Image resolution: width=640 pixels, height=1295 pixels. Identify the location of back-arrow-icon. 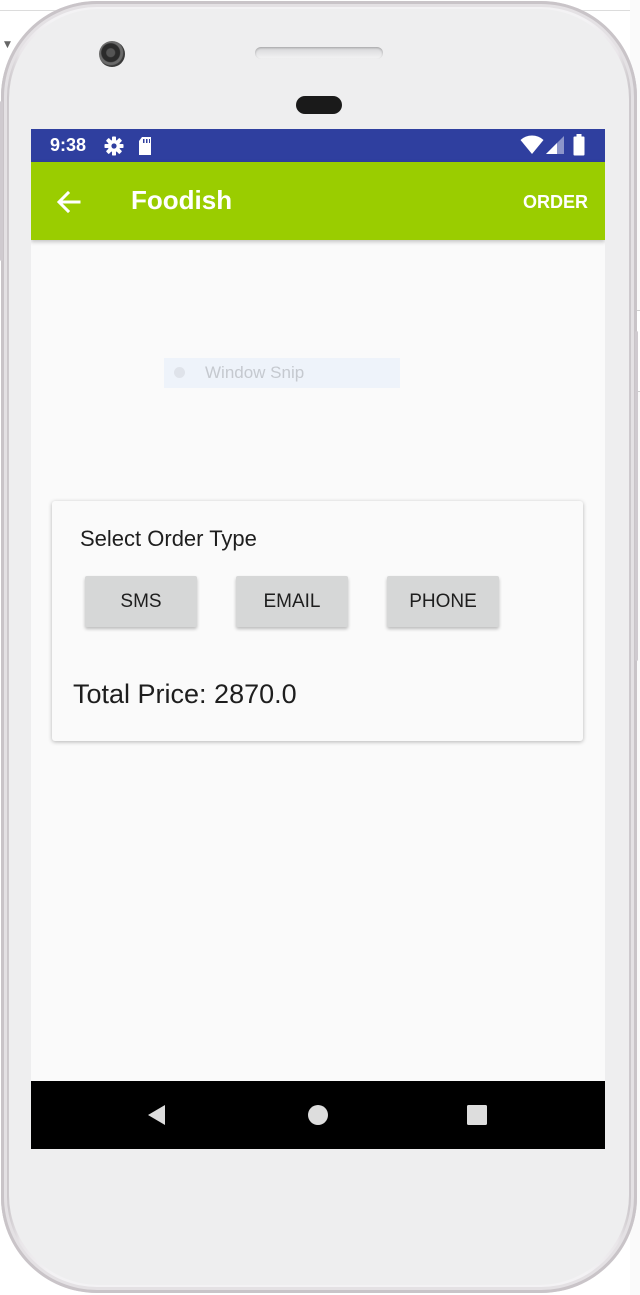
(69, 202).